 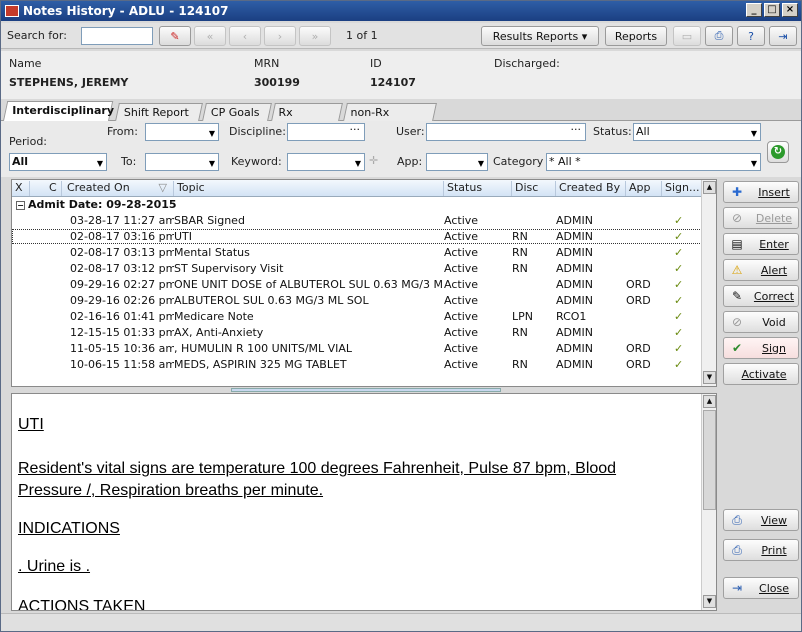 What do you see at coordinates (457, 162) in the screenshot?
I see `app-select` at bounding box center [457, 162].